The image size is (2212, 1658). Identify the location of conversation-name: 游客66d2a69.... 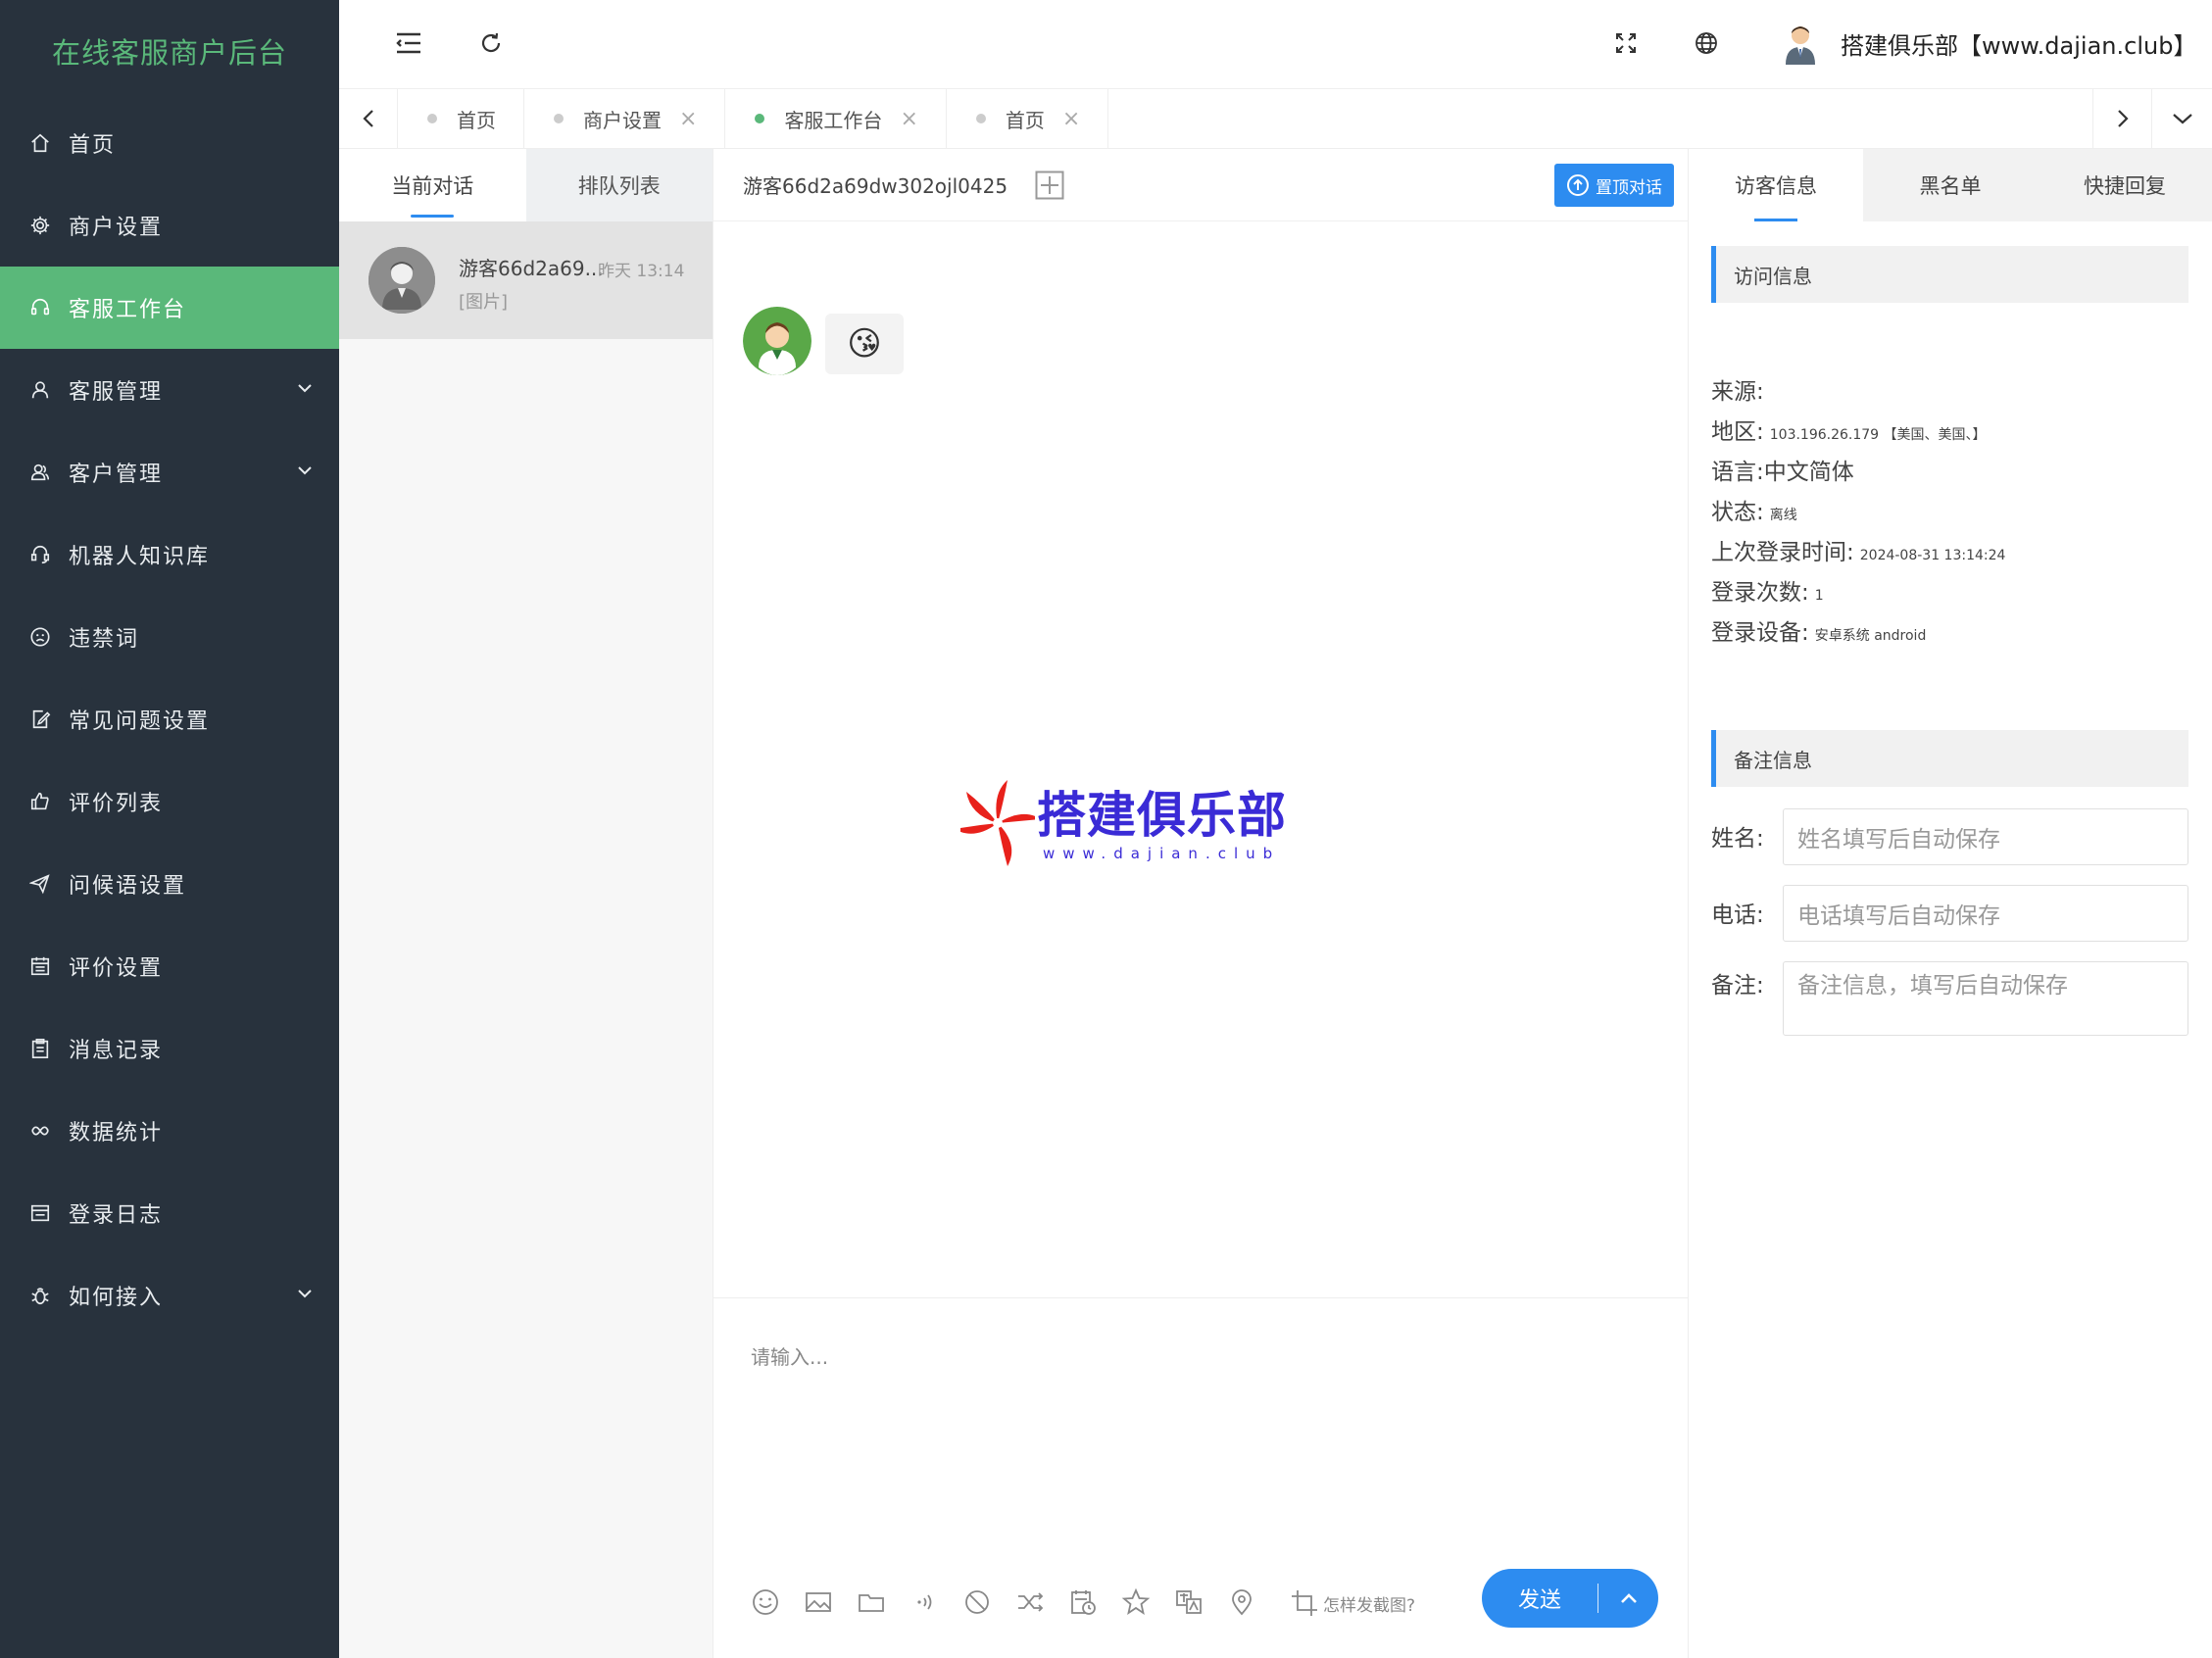
(531, 269).